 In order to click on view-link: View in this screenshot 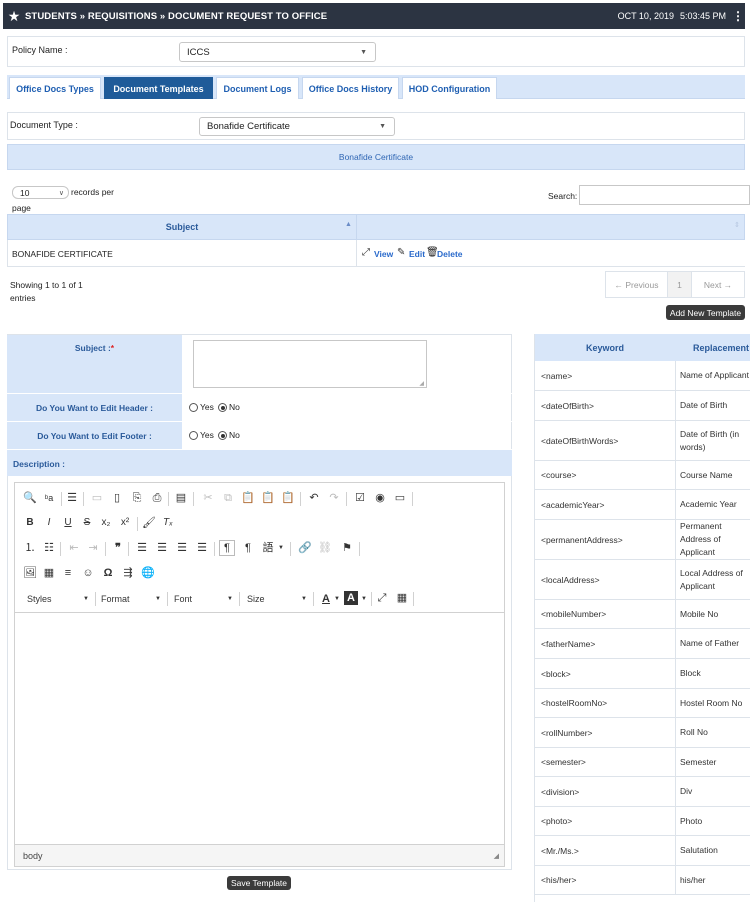, I will do `click(383, 254)`.